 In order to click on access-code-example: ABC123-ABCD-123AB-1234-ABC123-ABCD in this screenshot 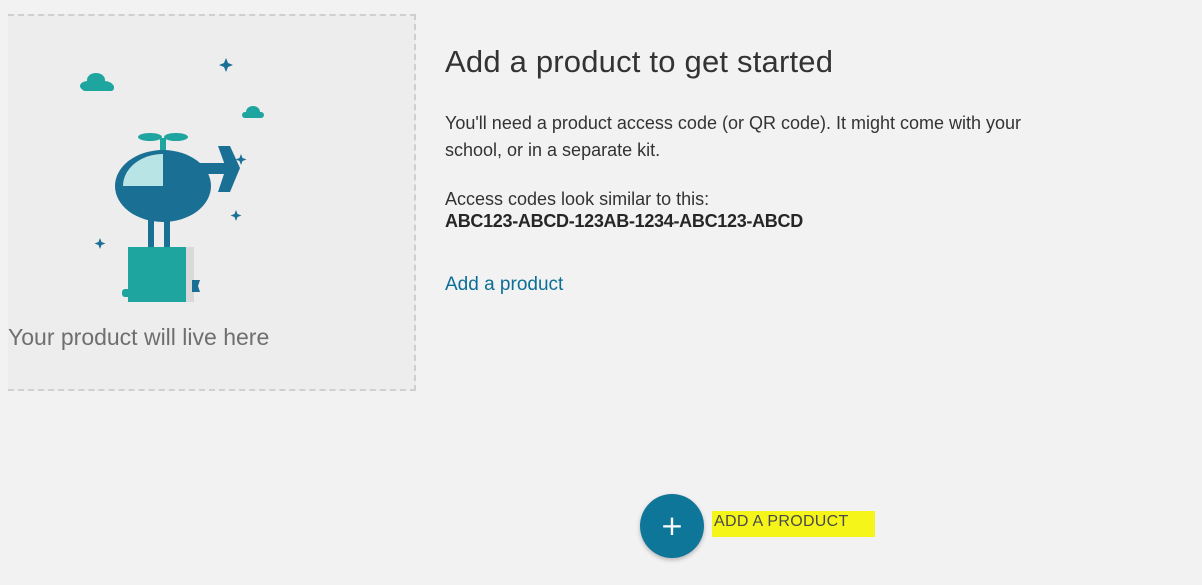, I will do `click(624, 221)`.